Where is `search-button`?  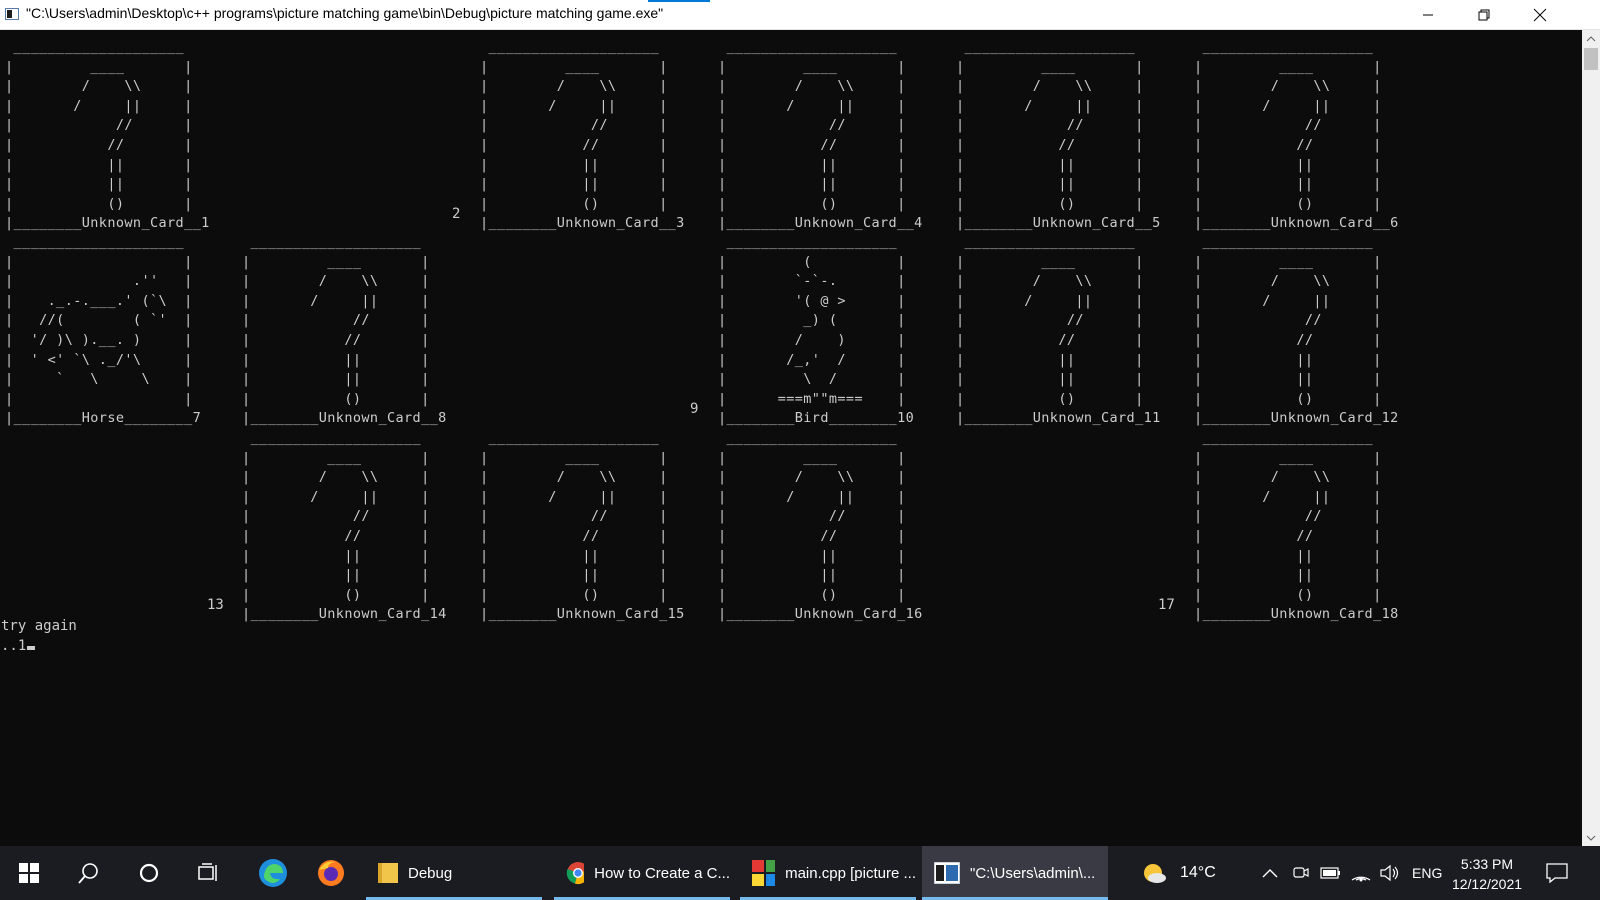 search-button is located at coordinates (89, 873).